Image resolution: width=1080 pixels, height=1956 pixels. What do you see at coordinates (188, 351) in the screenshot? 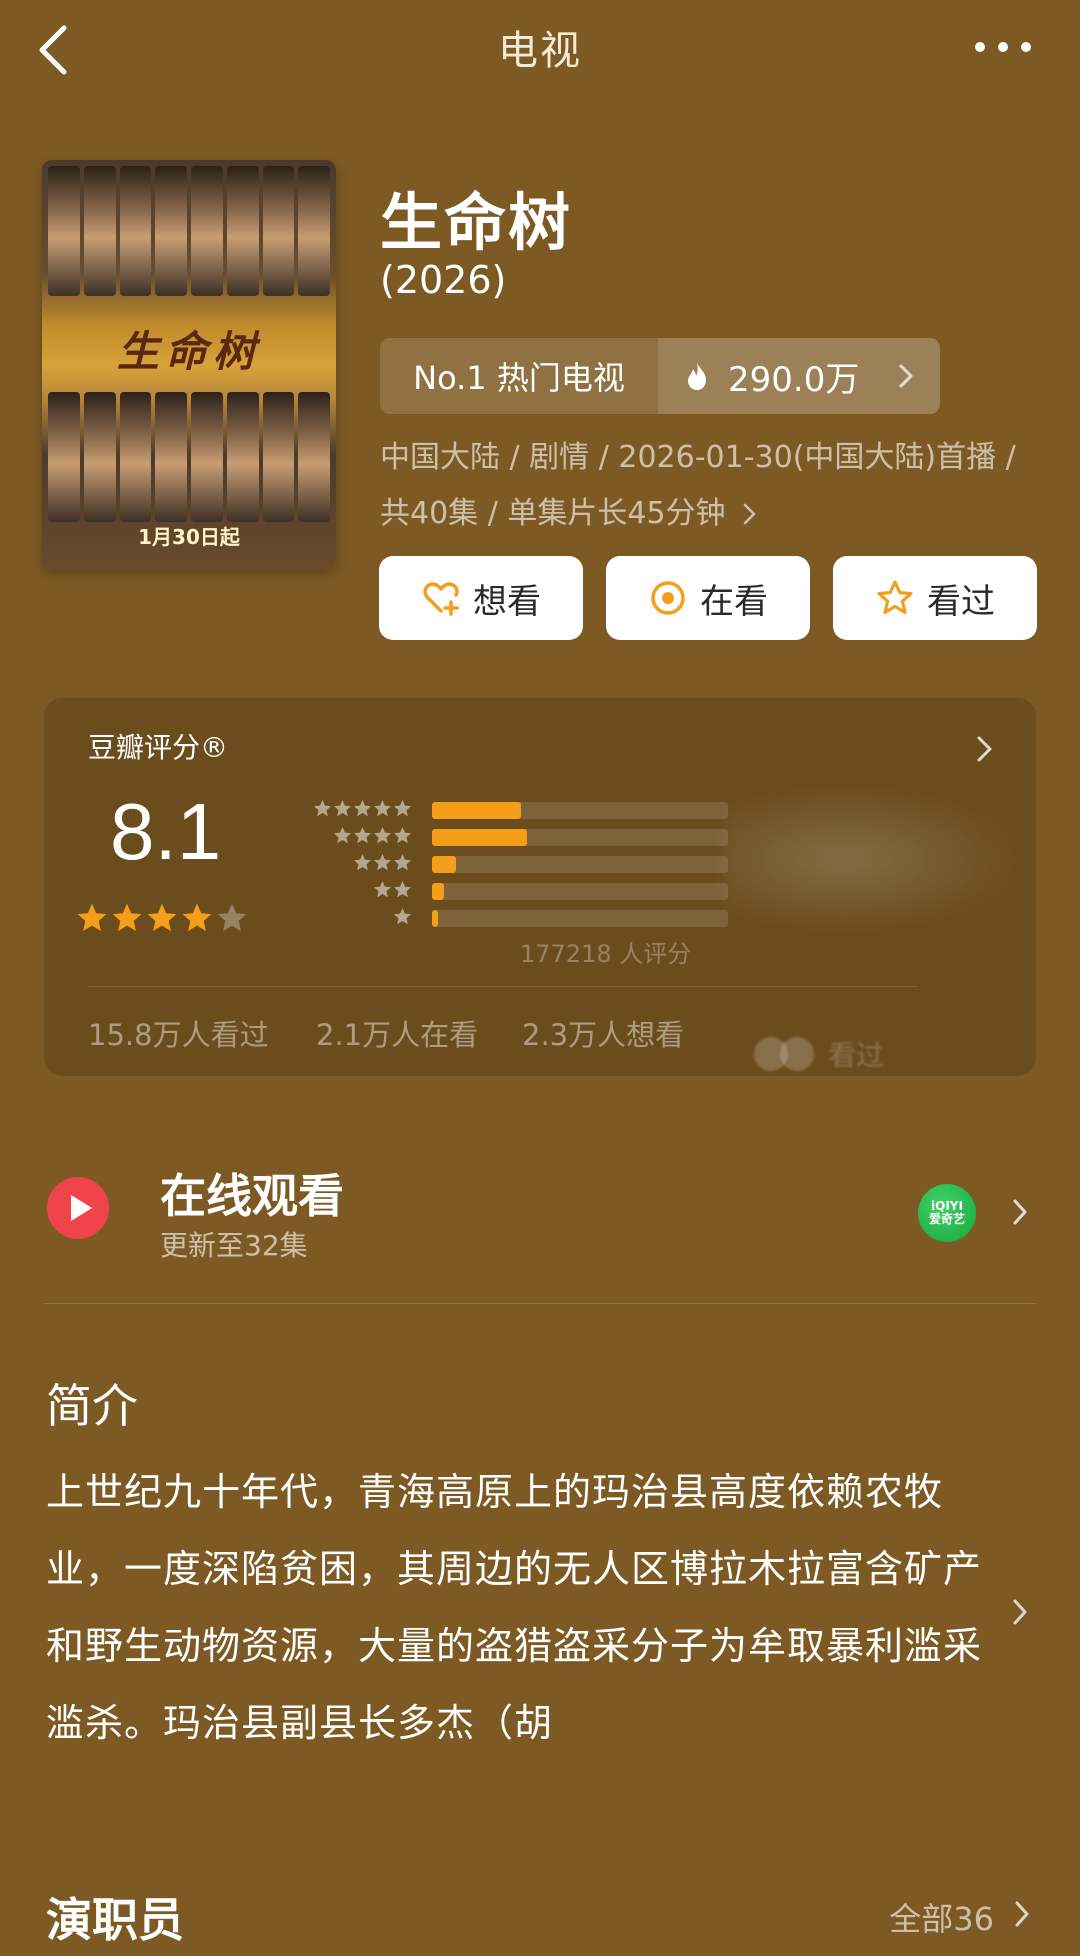
I see `poster-title-art: 生命树` at bounding box center [188, 351].